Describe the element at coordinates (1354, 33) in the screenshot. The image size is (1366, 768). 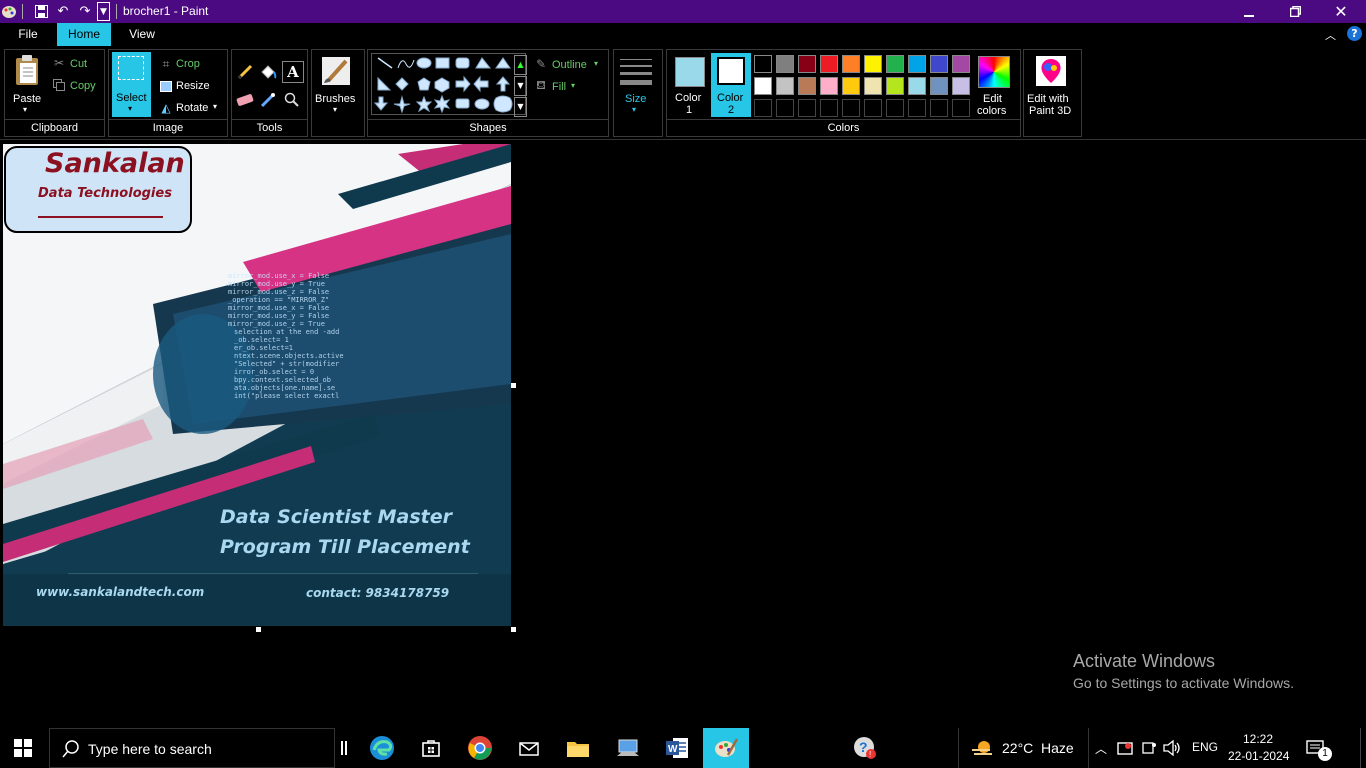
I see `help-icon: ?` at that location.